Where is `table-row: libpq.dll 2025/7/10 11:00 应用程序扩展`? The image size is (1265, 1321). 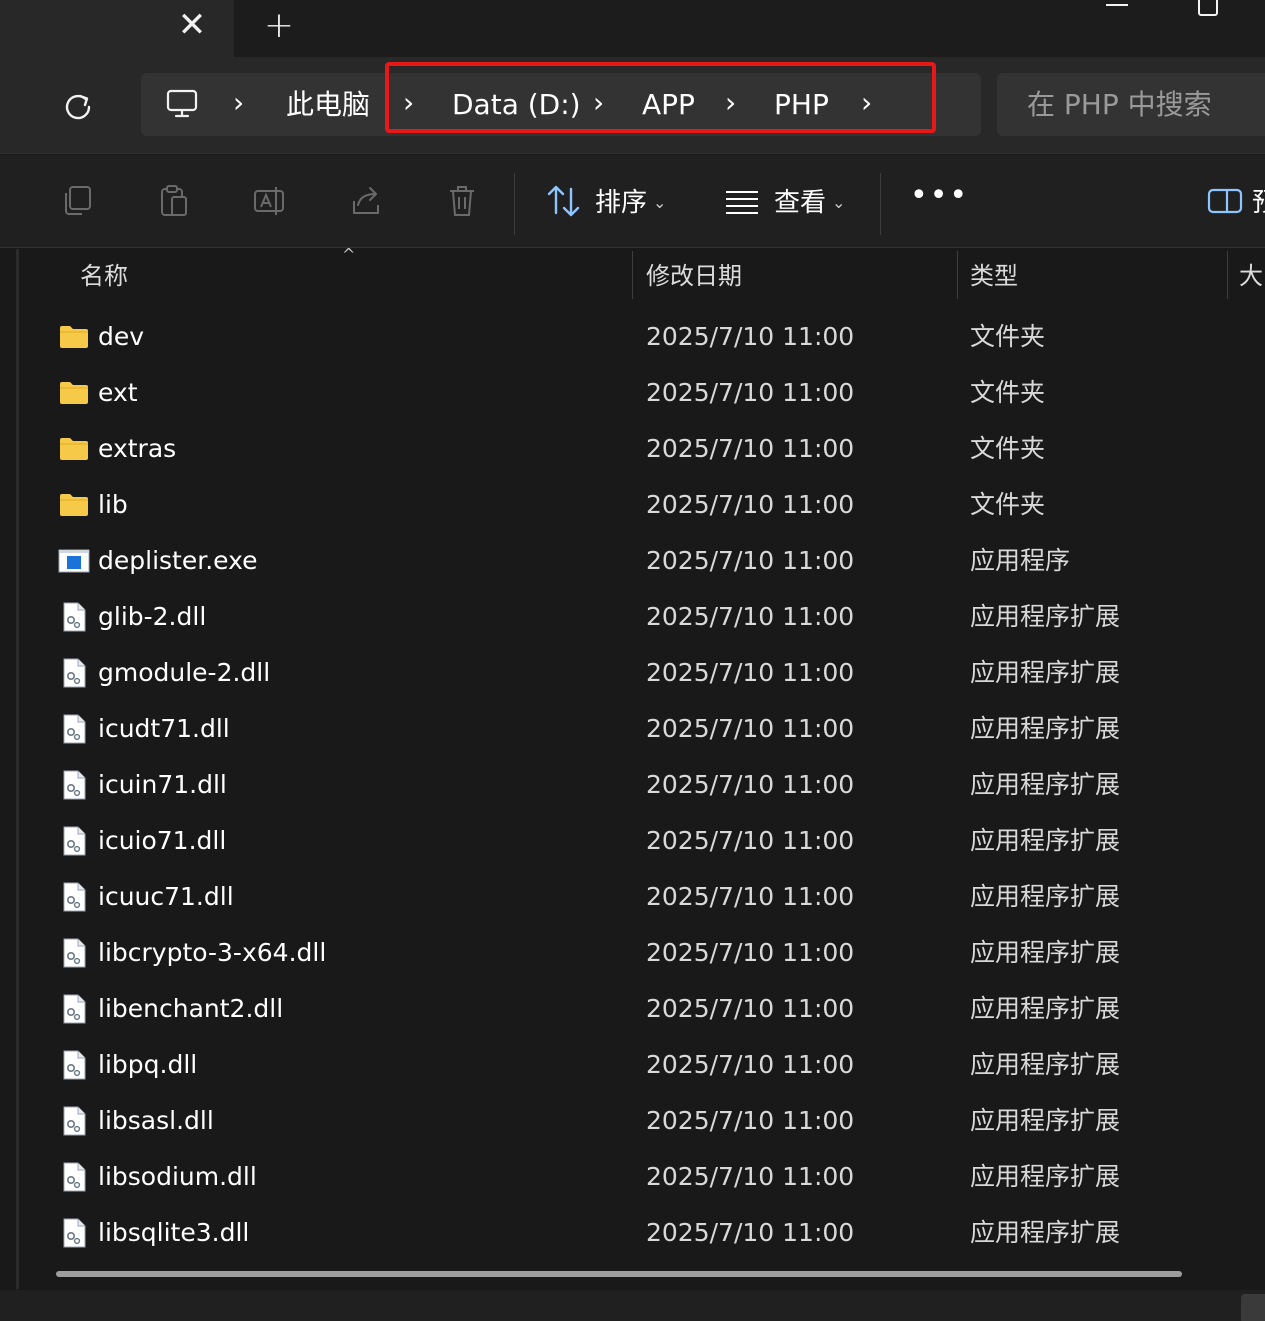 table-row: libpq.dll 2025/7/10 11:00 应用程序扩展 is located at coordinates (632, 1065).